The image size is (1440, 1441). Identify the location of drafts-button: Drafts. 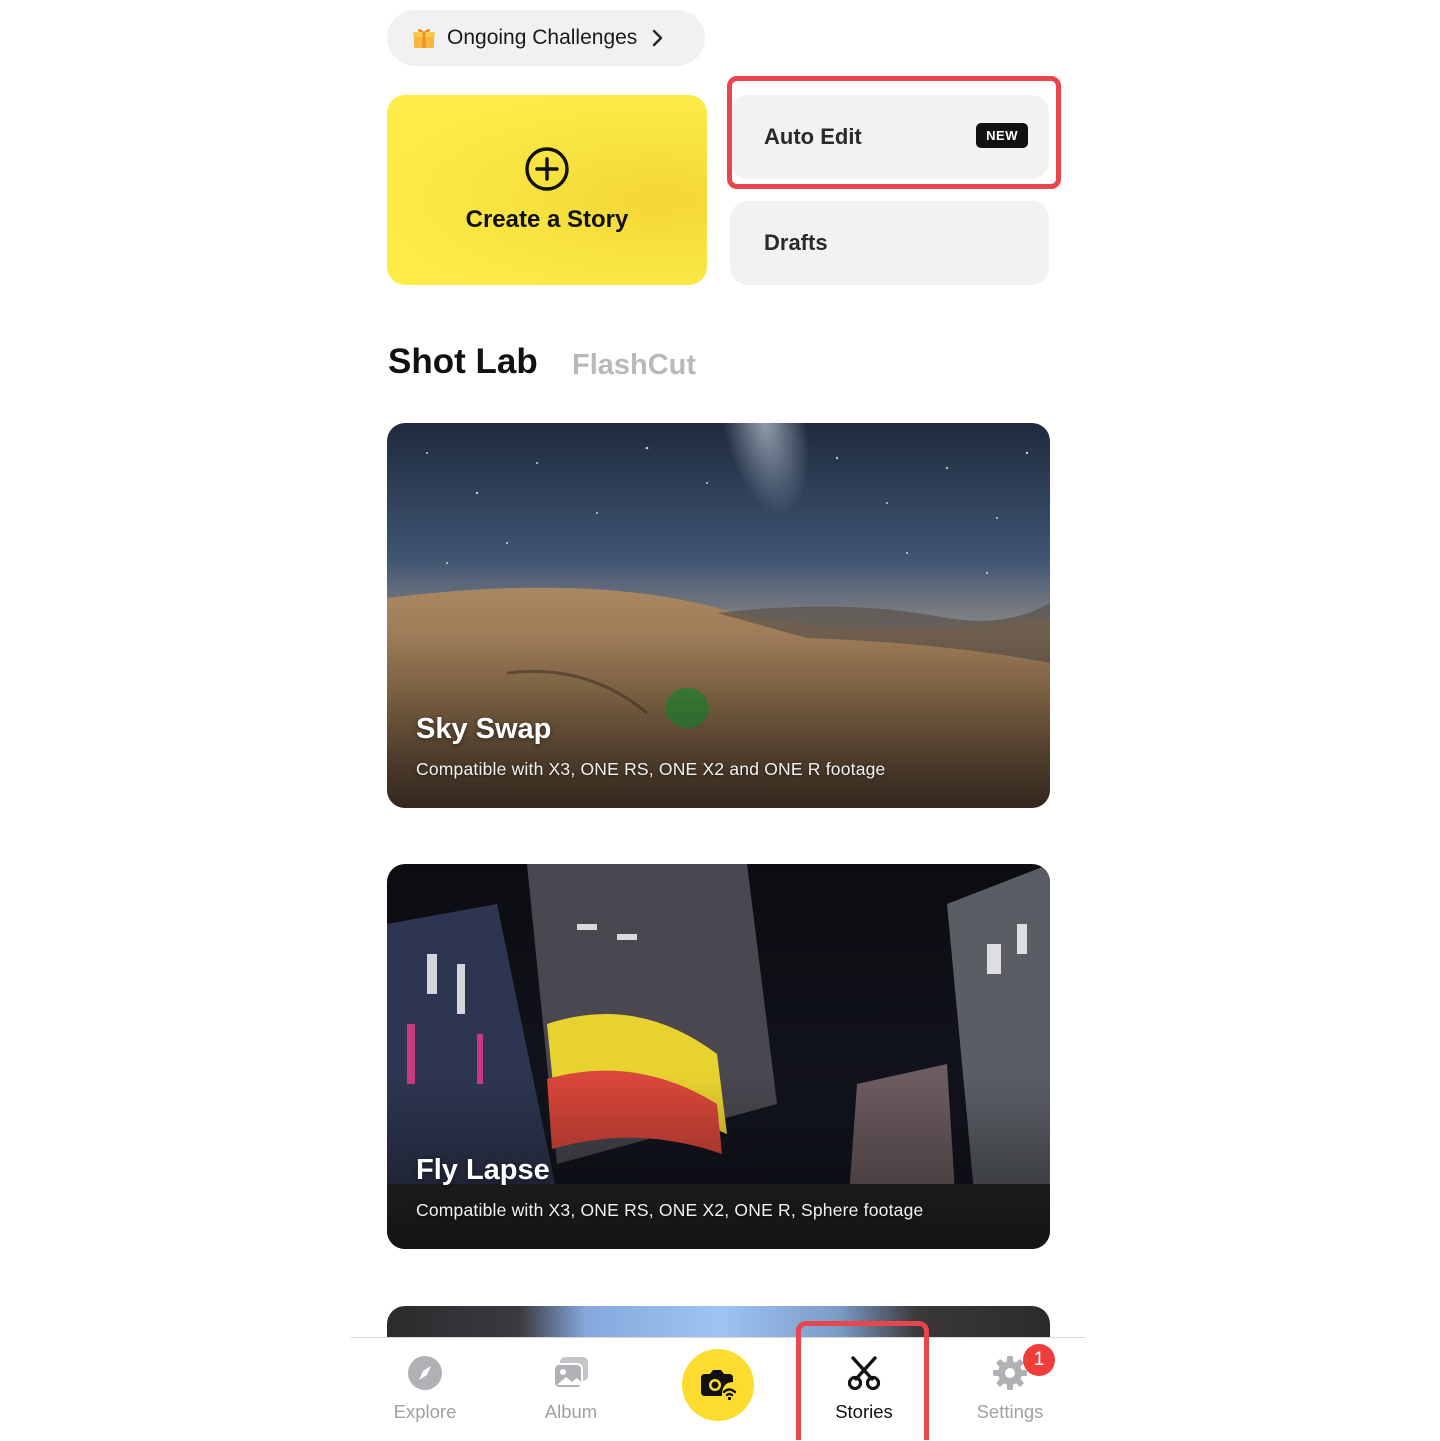
(889, 243).